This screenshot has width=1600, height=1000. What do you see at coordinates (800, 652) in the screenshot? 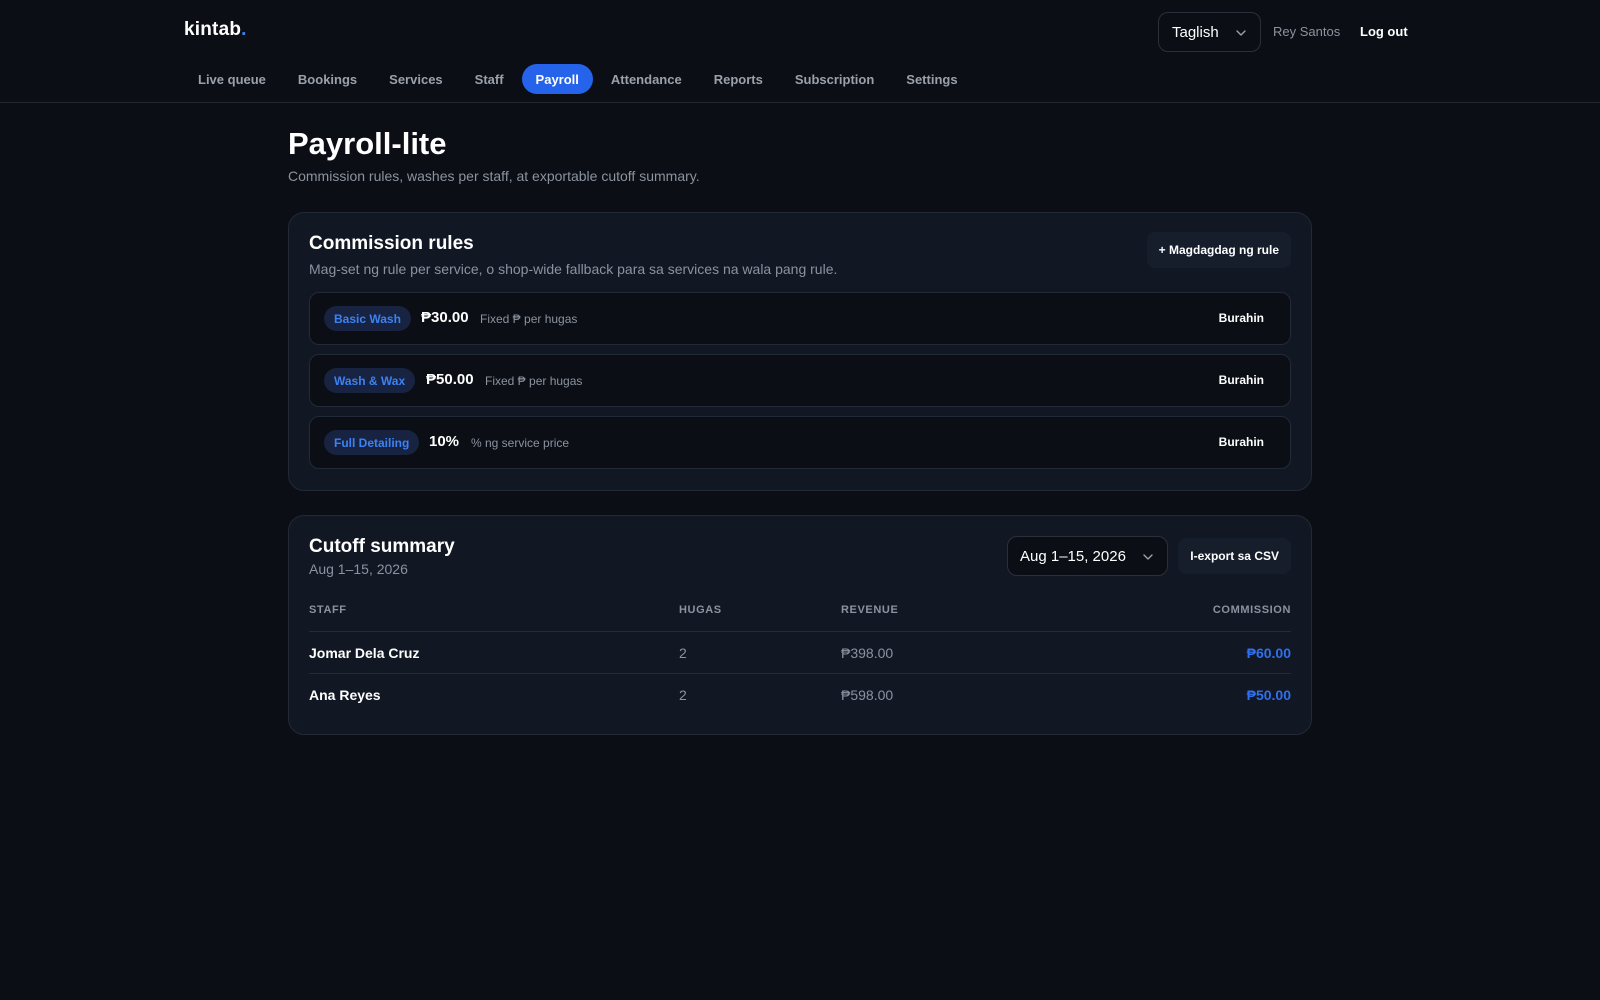
I see `table-row: Jomar Dela Cruz 2 ₱398.00 ₱60.00` at bounding box center [800, 652].